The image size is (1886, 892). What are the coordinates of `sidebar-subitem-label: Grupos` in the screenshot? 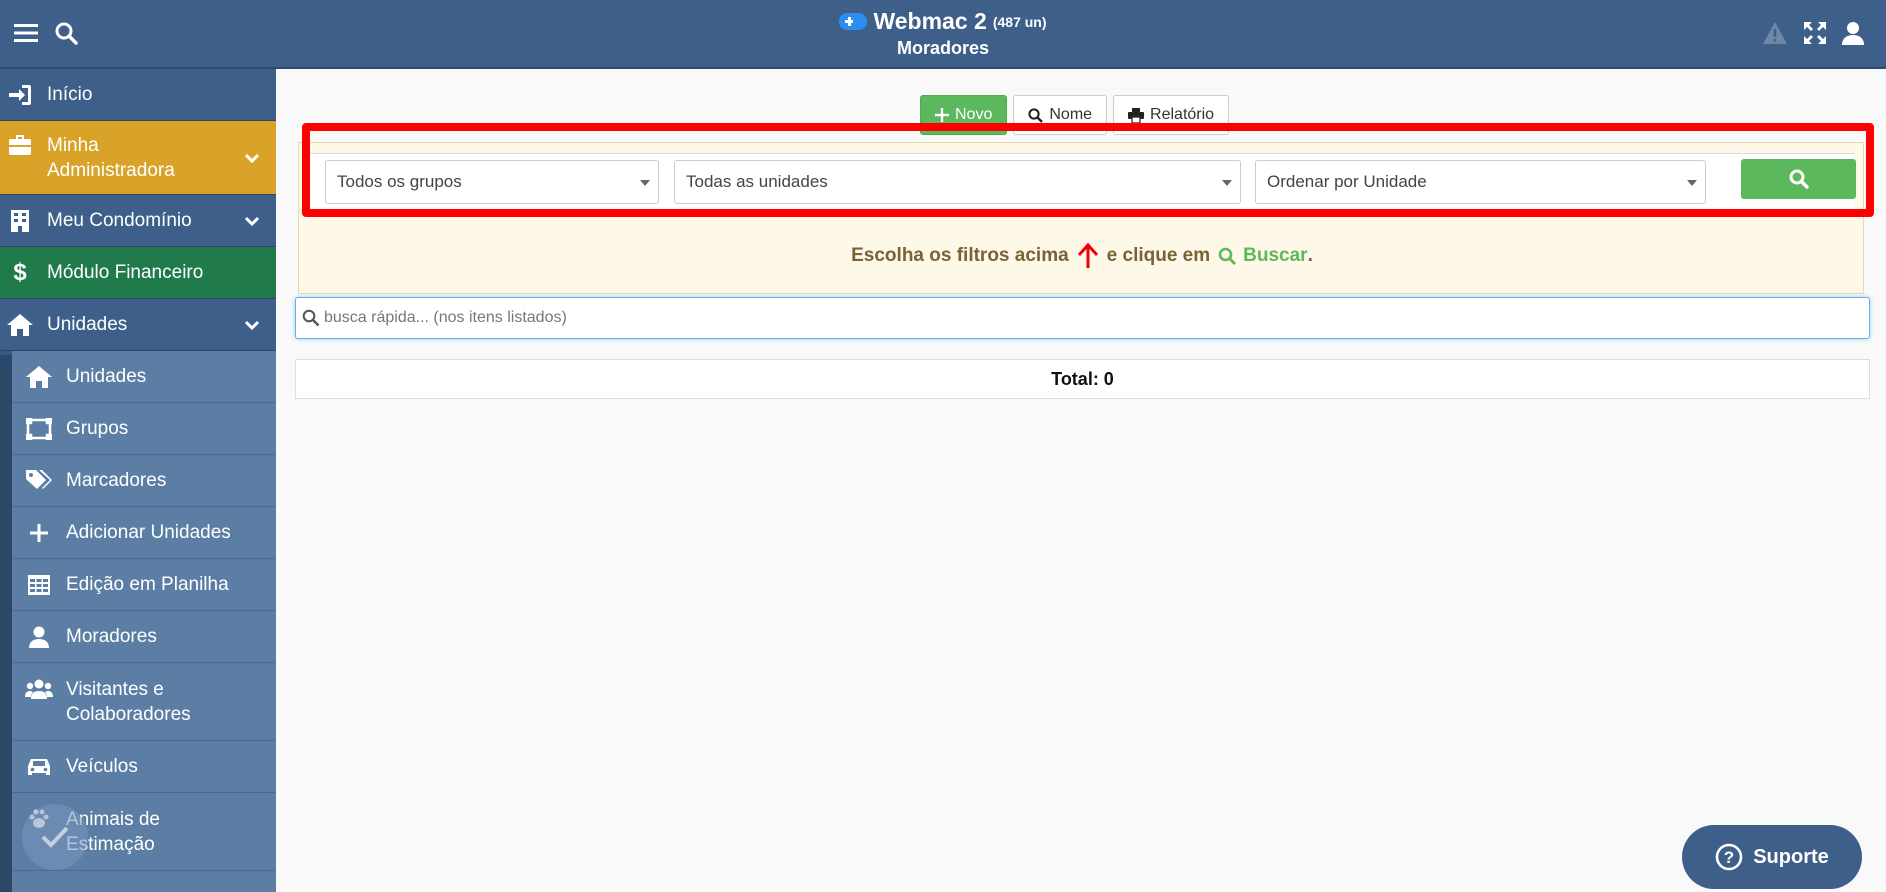 It's located at (97, 428).